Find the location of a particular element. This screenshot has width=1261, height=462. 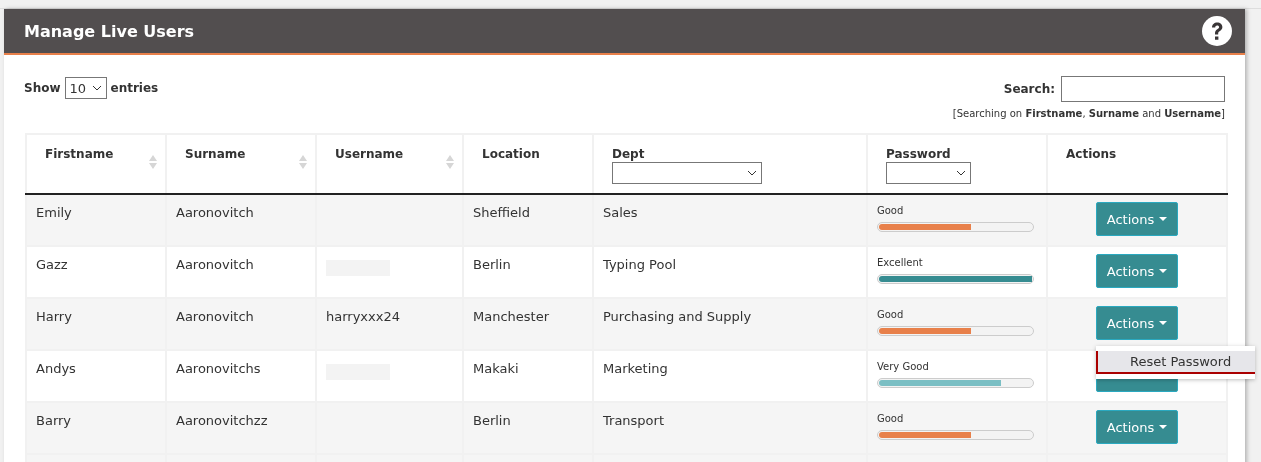

table-cell: Typing Pool is located at coordinates (730, 272).